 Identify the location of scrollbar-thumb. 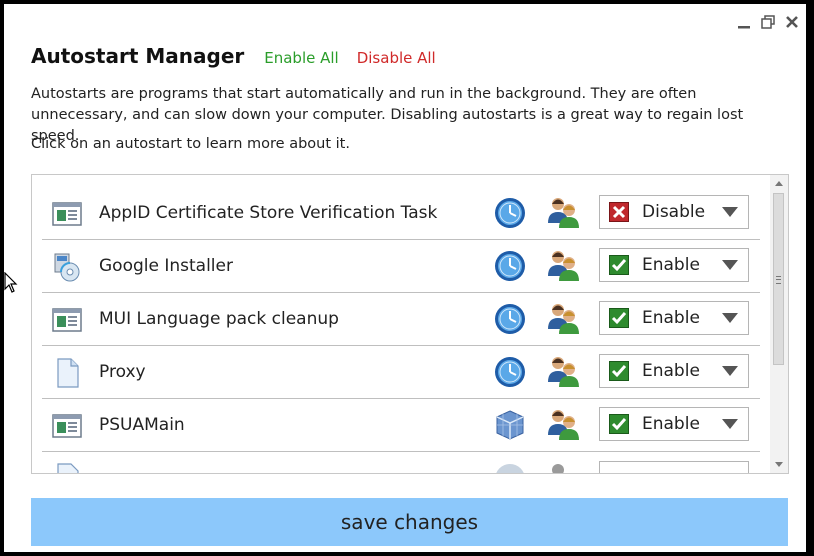
(778, 279).